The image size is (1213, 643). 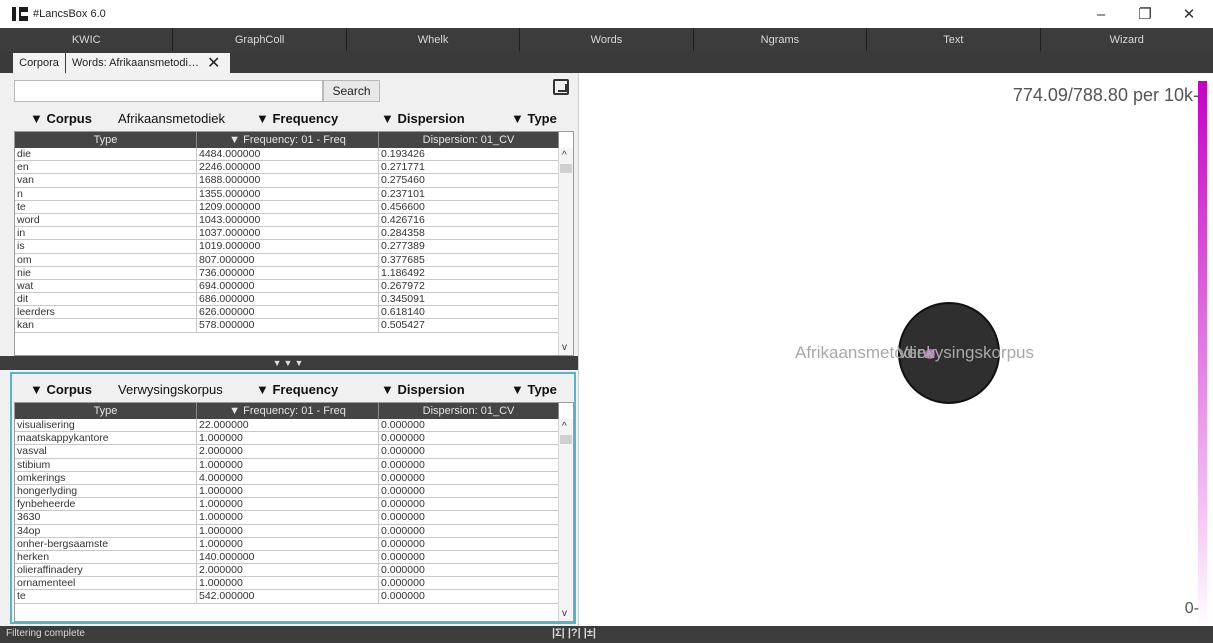 I want to click on tab-words-document: Words: Afrikaansmetodi… ✕, so click(x=148, y=63).